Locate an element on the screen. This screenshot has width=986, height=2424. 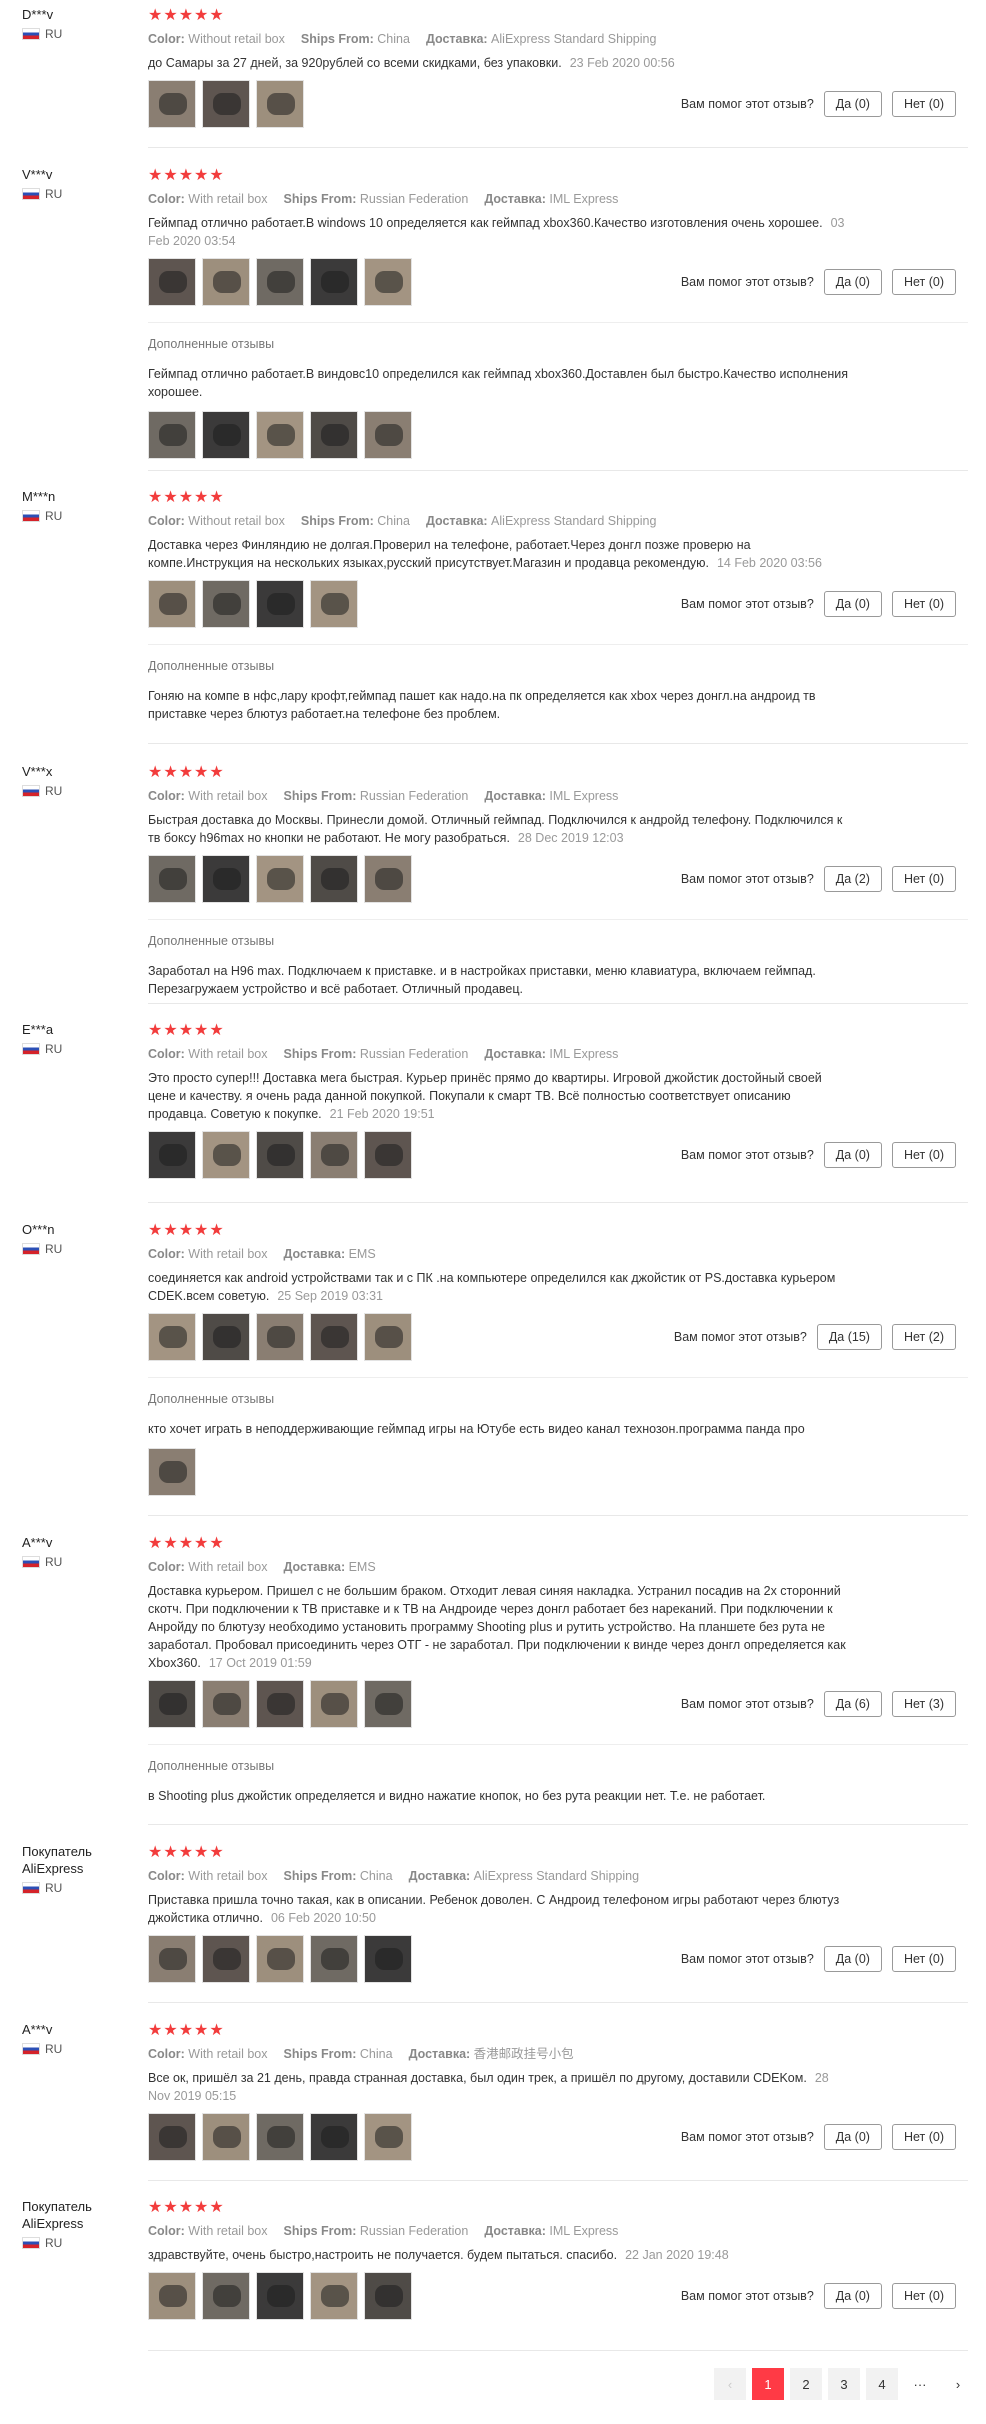
review-divider is located at coordinates (558, 147).